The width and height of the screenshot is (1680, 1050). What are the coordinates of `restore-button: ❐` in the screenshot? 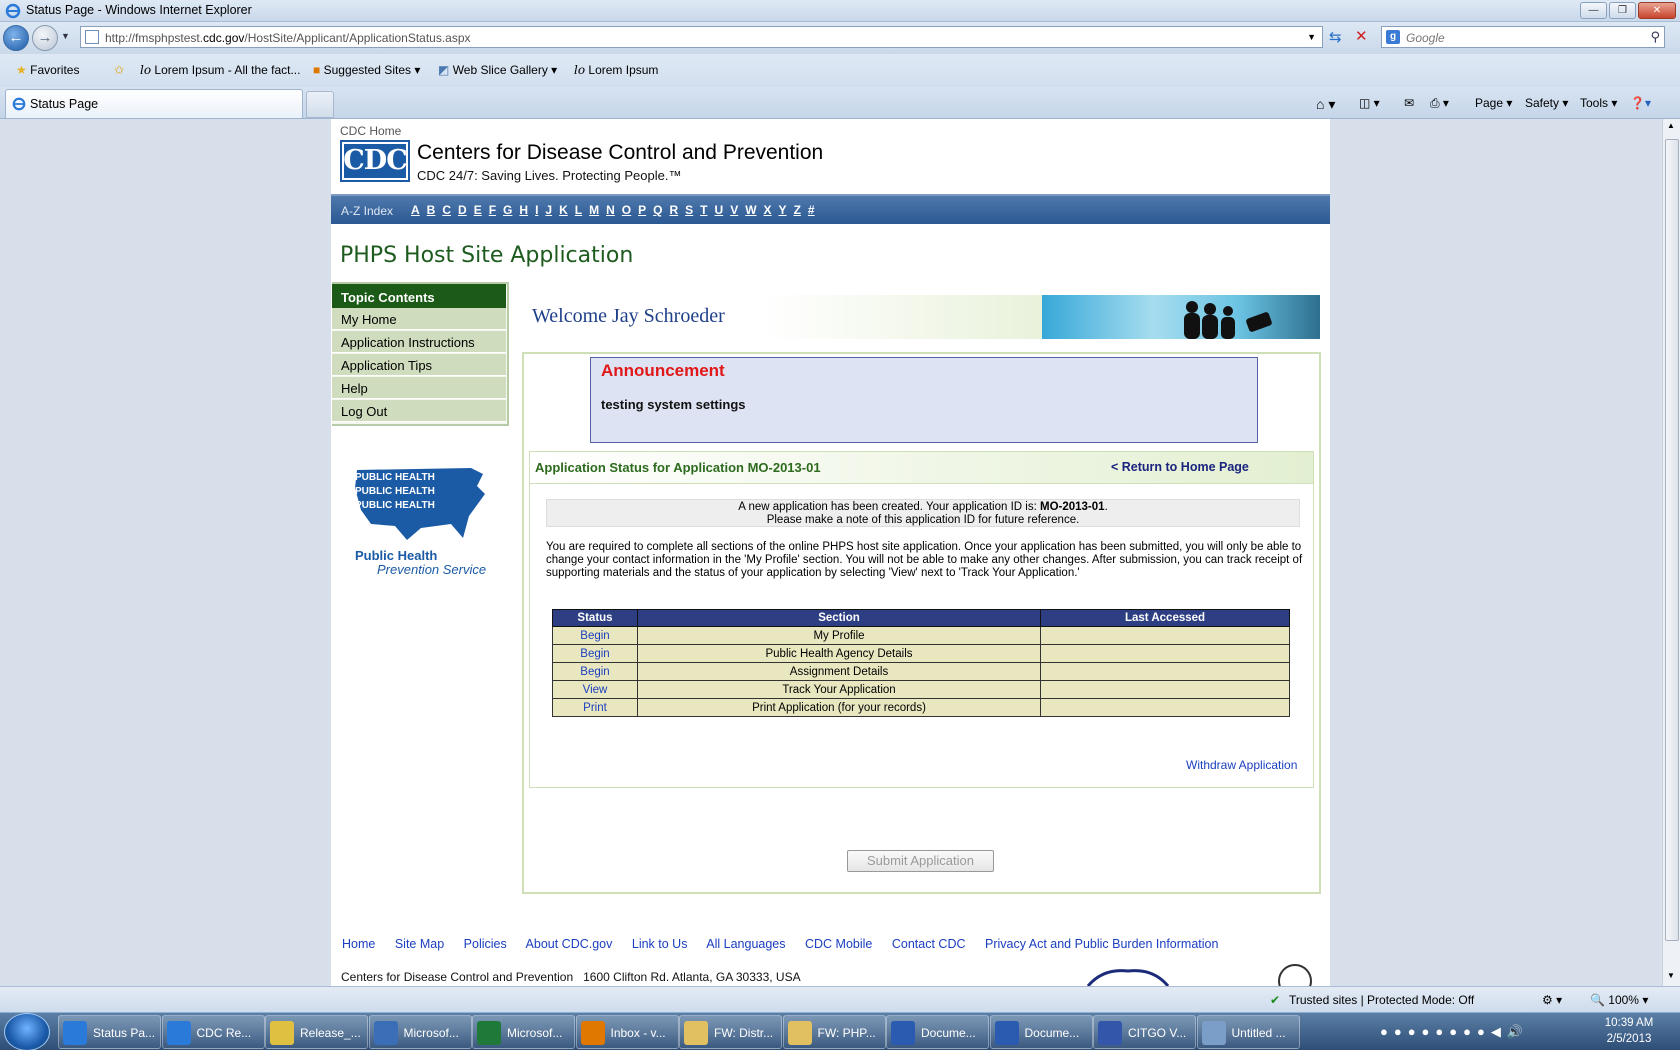 It's located at (1622, 10).